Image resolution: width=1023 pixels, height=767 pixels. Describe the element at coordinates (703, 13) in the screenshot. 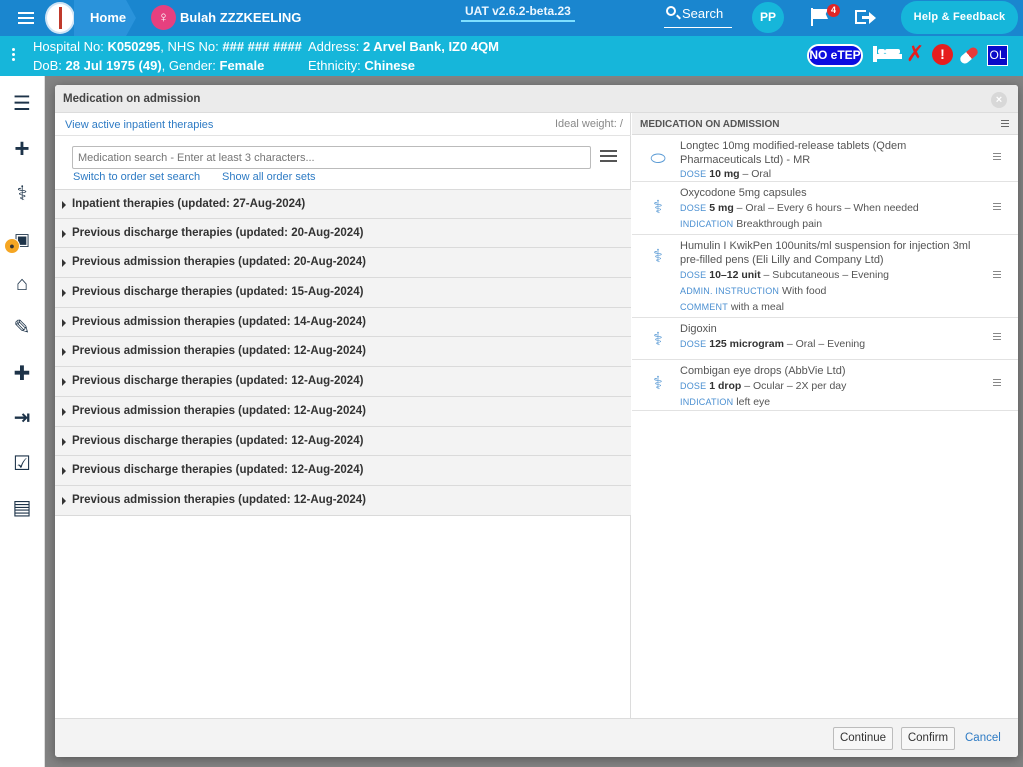

I see `search-label: Search` at that location.